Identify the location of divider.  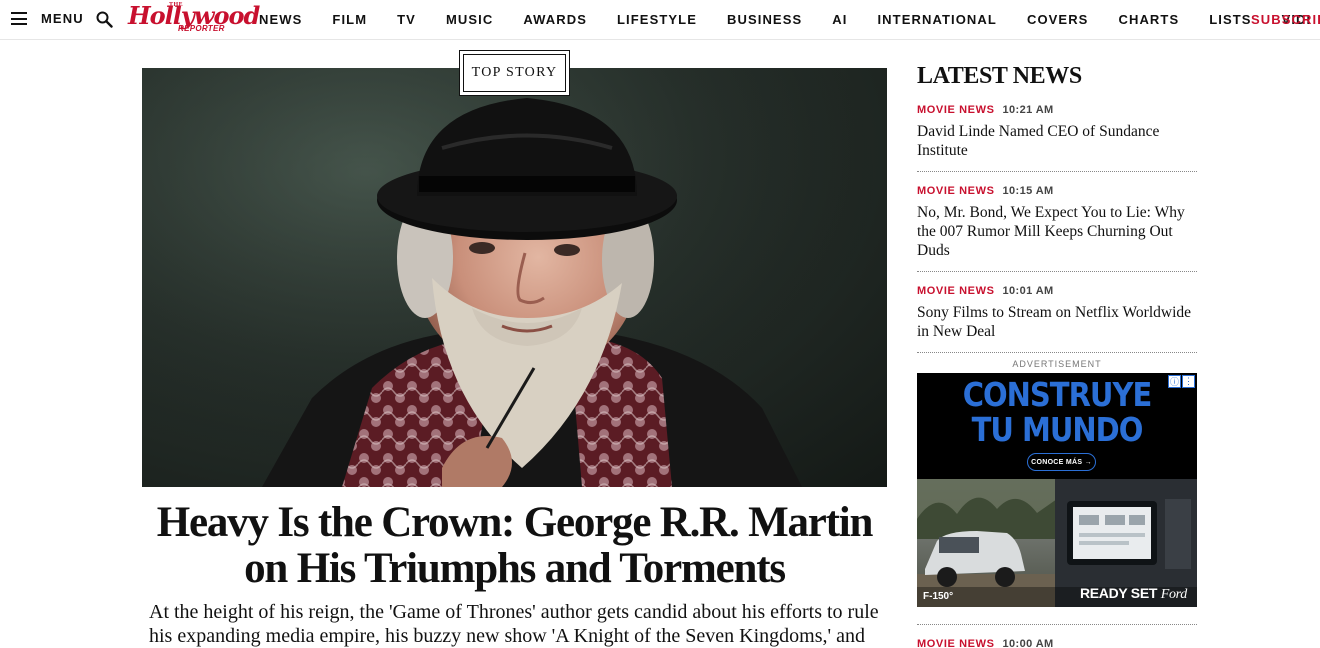
(1057, 624).